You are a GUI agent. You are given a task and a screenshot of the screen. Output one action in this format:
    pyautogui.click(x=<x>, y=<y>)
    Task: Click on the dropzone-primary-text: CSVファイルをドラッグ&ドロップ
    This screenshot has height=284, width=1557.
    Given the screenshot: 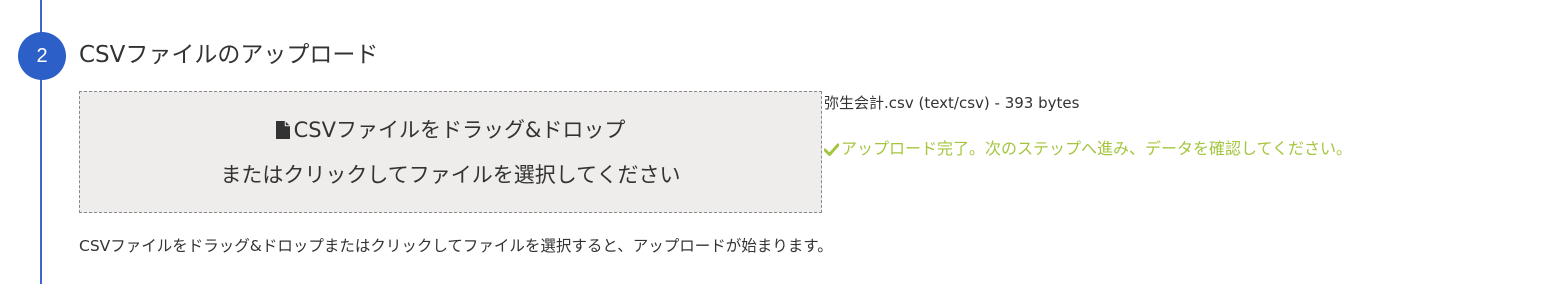 What is the action you would take?
    pyautogui.click(x=450, y=130)
    